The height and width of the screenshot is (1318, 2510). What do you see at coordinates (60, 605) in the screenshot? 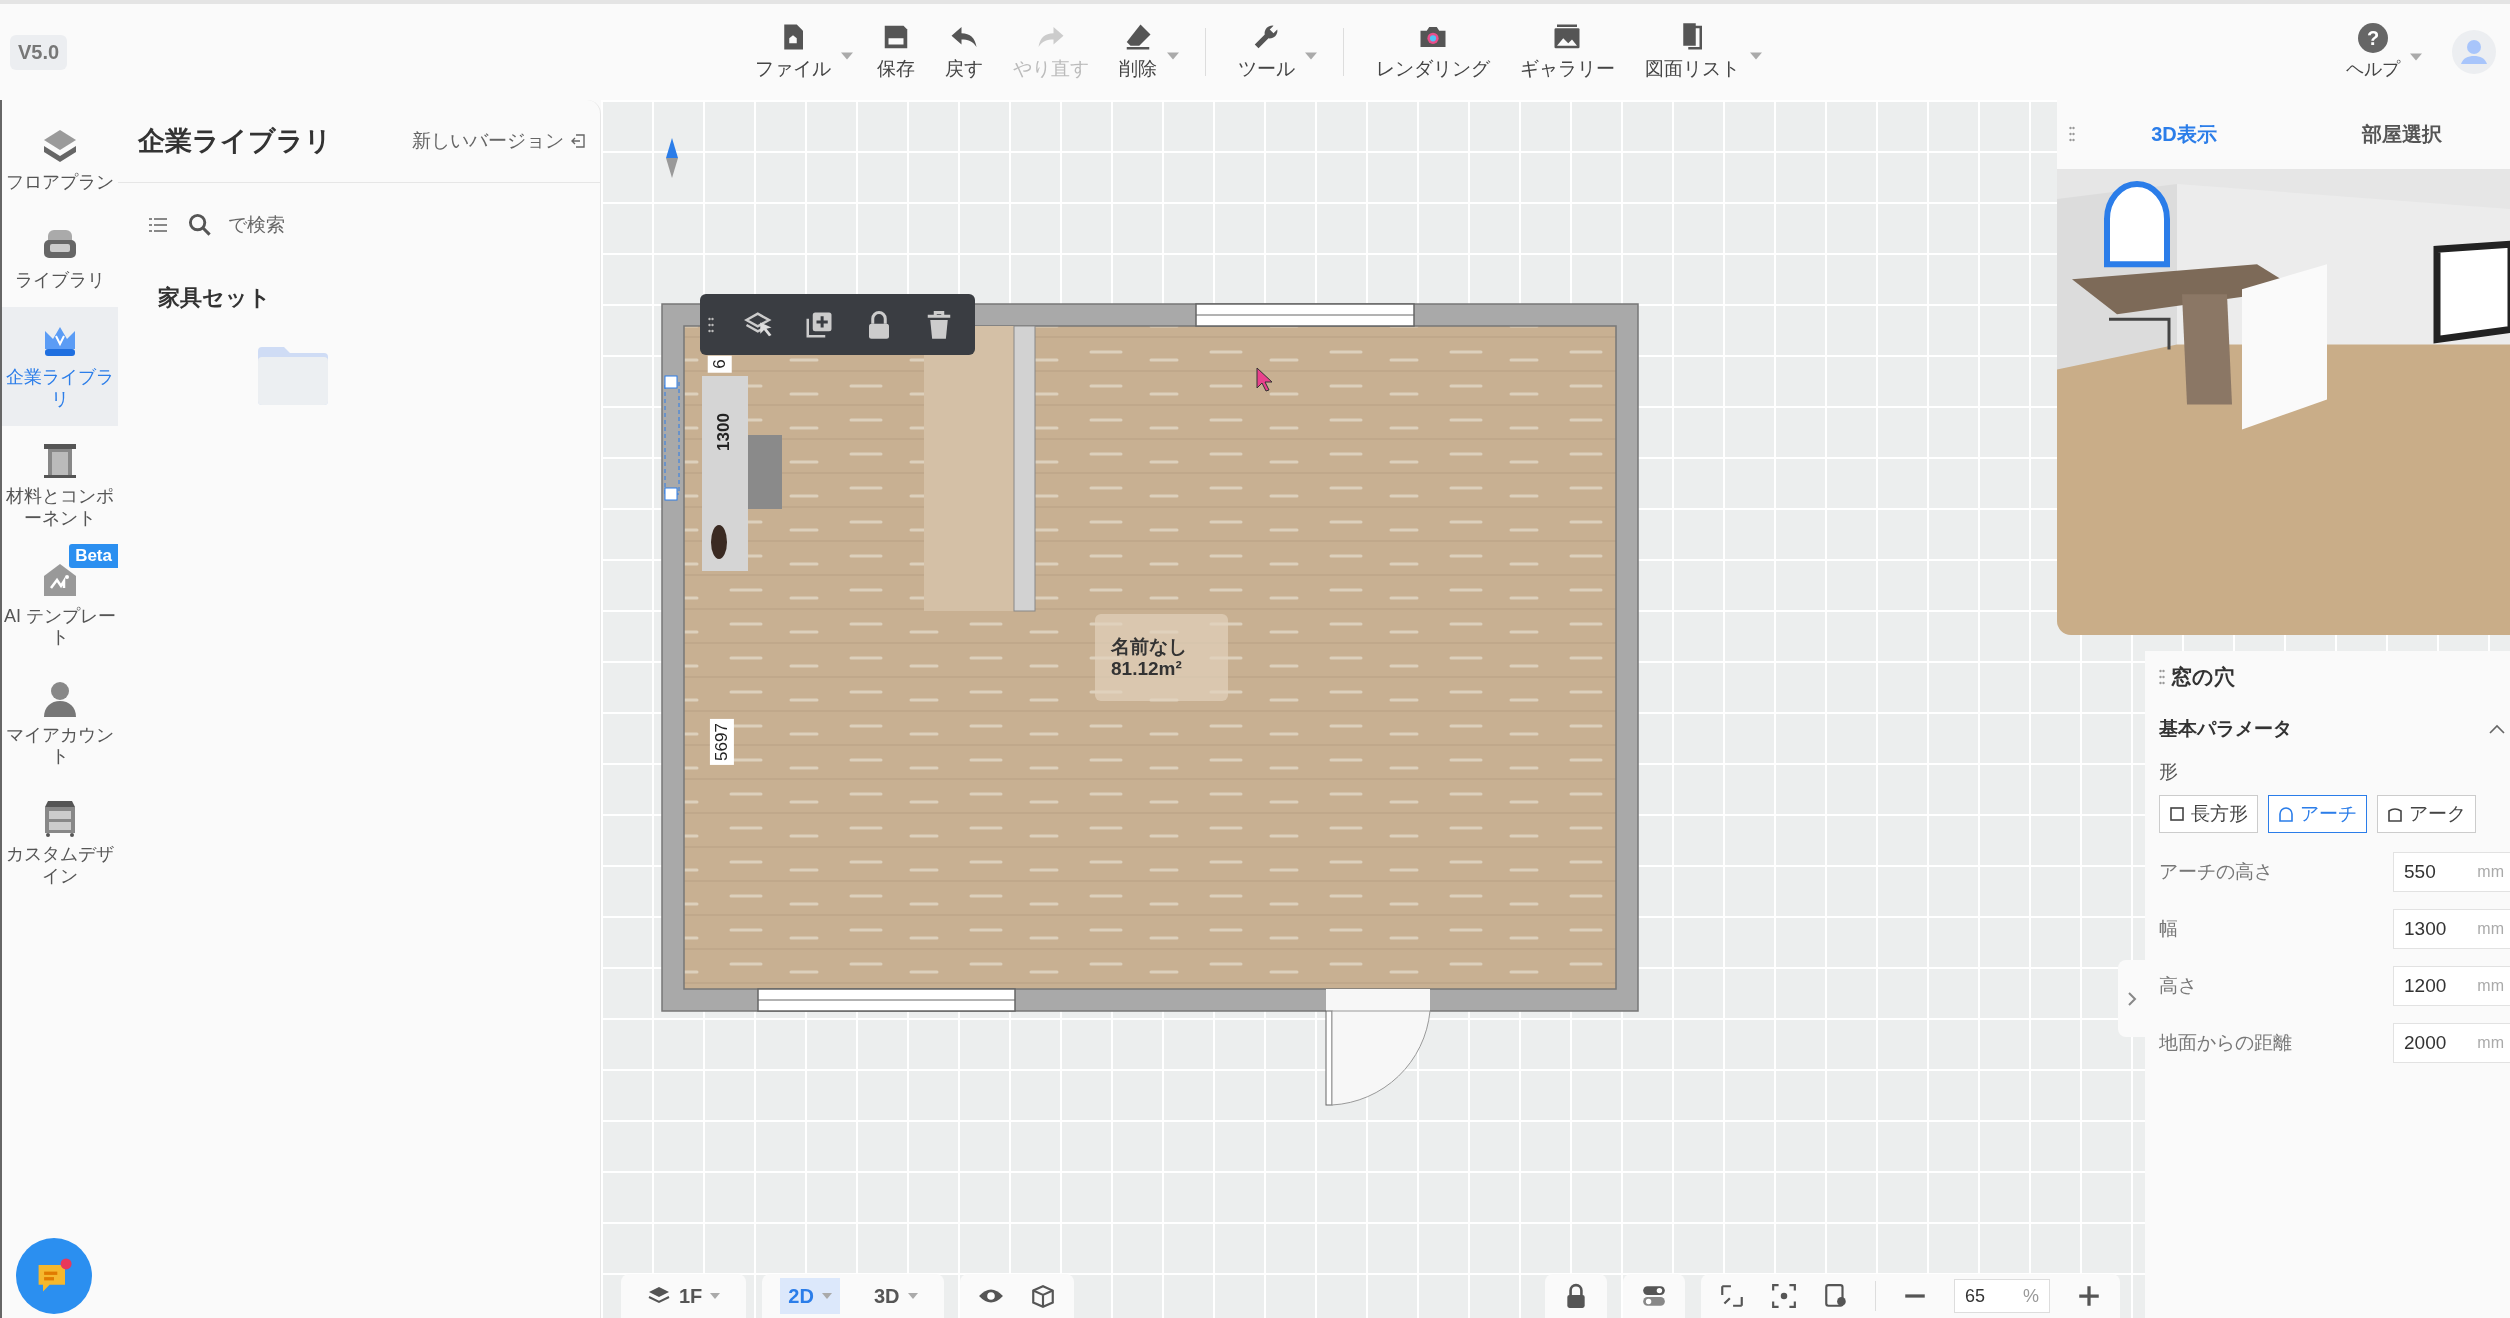
I see `sidebar-item: AI テンプレート Beta` at bounding box center [60, 605].